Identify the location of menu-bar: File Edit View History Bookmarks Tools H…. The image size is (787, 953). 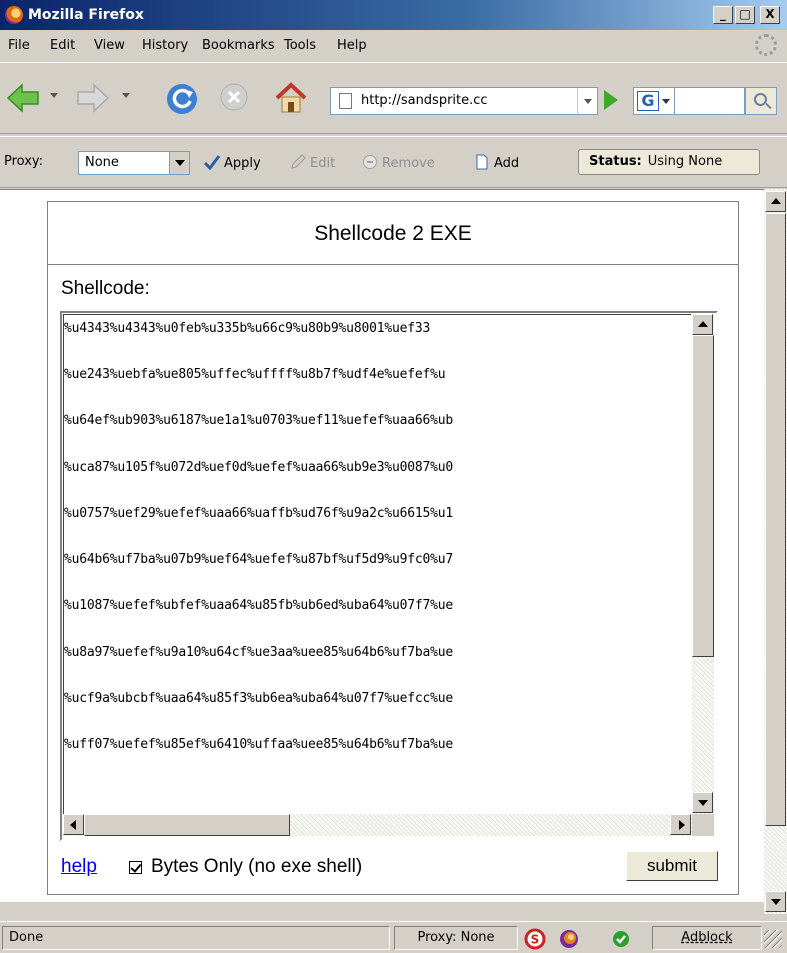
(393, 46).